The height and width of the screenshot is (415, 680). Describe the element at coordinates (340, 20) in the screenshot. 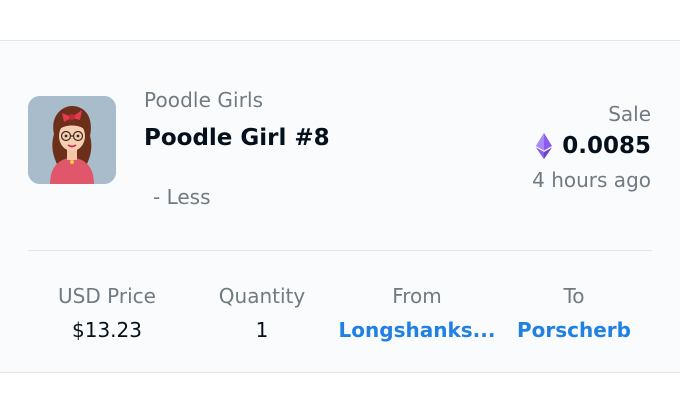

I see `top-band` at that location.